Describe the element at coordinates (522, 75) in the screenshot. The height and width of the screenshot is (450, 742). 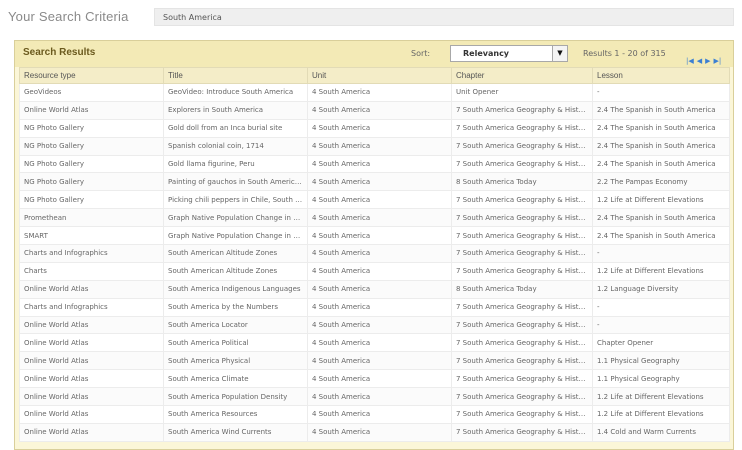
I see `column-header-chapter: Chapter` at that location.